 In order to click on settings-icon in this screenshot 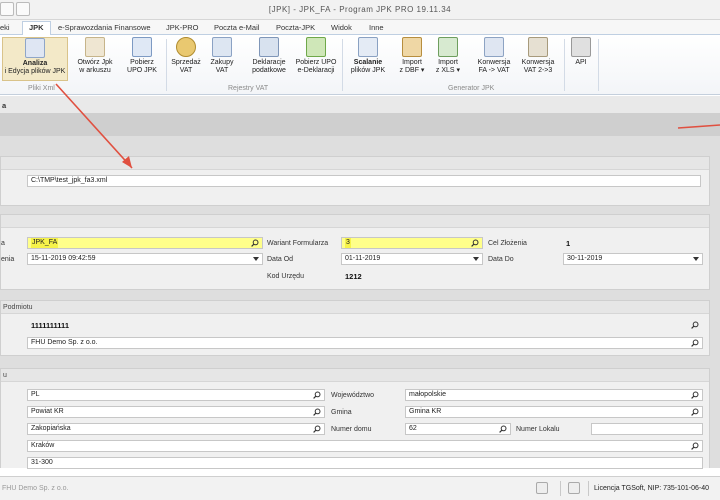, I will do `click(574, 488)`.